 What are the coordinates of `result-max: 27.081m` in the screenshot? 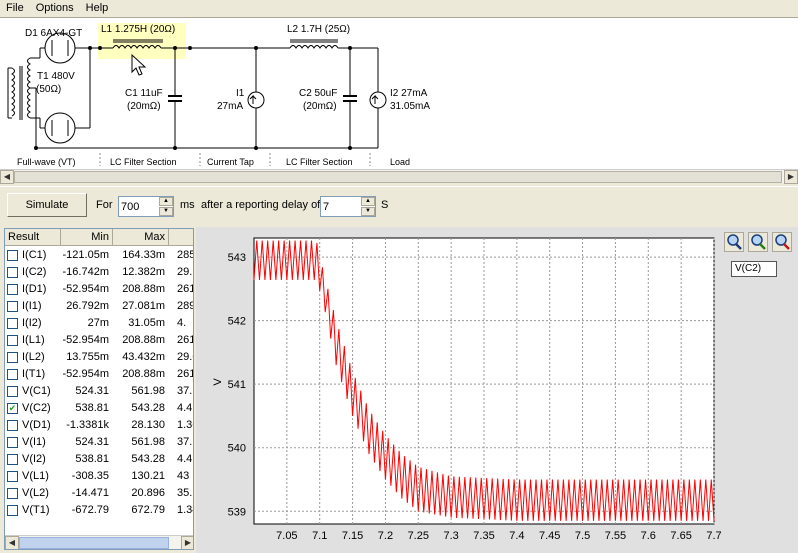 It's located at (143, 306).